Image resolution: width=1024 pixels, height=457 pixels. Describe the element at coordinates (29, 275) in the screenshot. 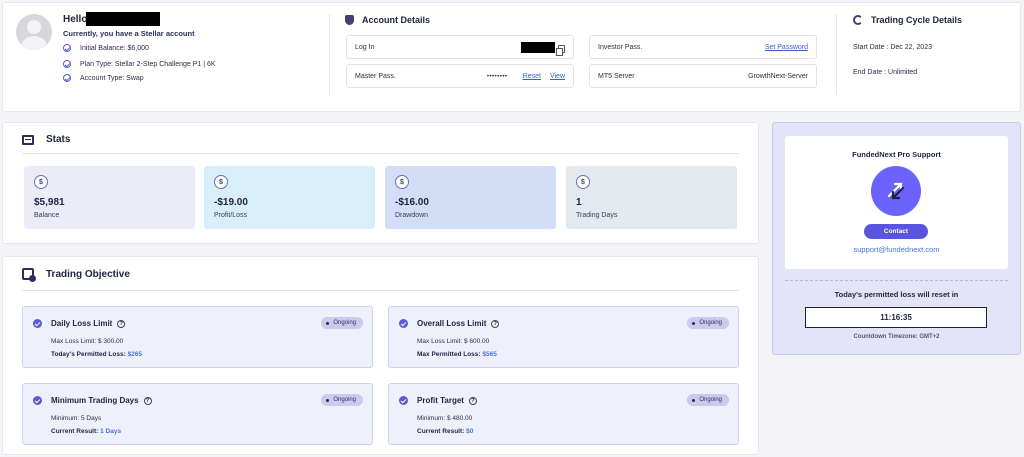

I see `calendar-dollar-icon` at that location.